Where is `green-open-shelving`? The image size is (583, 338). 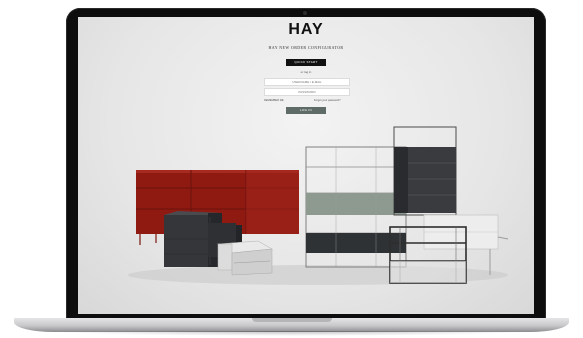 green-open-shelving is located at coordinates (356, 207).